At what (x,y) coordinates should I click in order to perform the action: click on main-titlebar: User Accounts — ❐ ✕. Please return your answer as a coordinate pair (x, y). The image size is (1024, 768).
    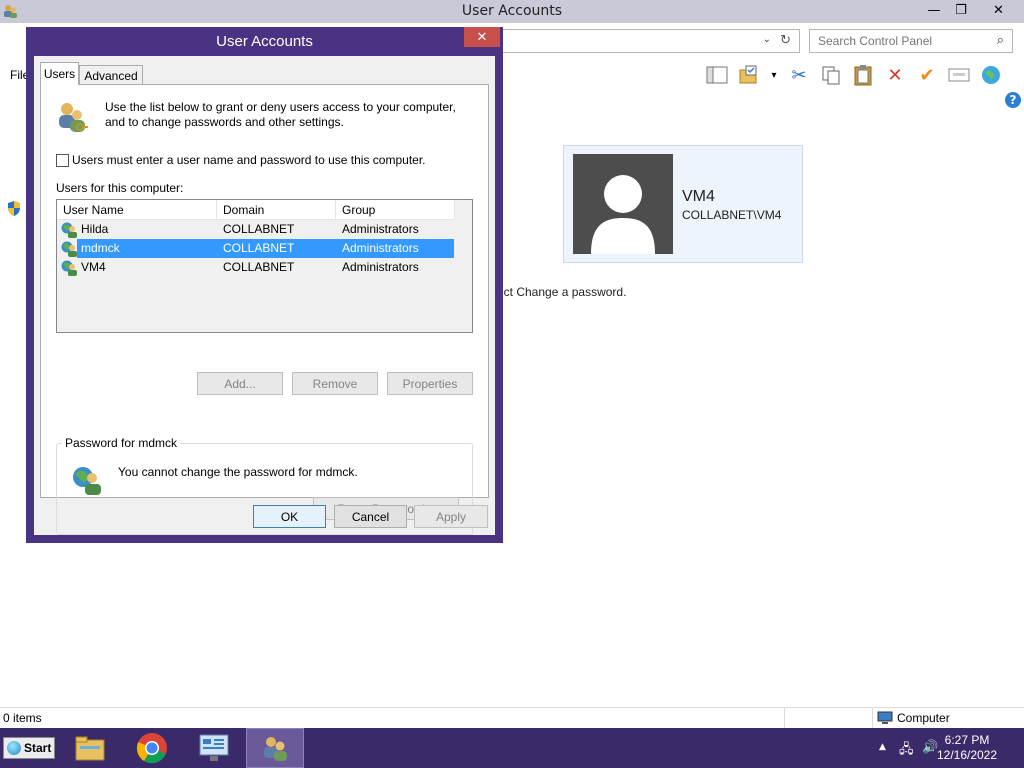
    Looking at the image, I should click on (512, 11).